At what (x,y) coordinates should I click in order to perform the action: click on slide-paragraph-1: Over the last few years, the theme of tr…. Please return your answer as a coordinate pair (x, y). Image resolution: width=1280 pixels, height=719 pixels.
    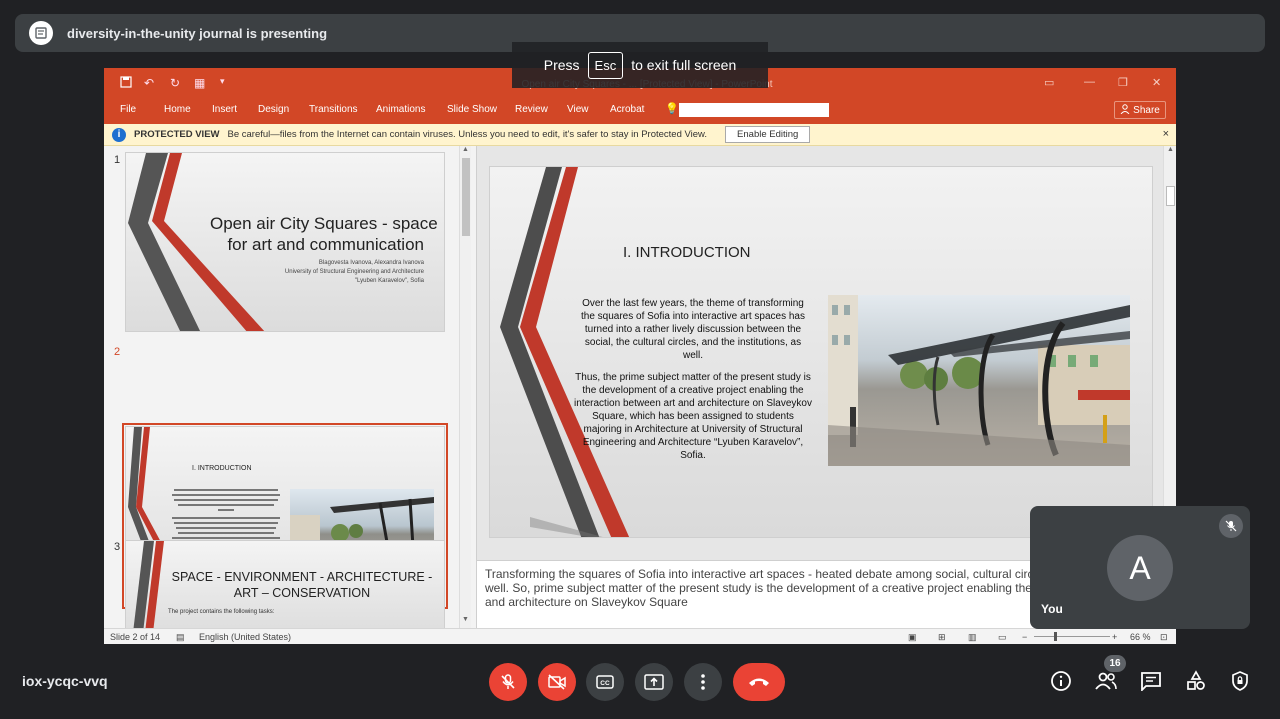
    Looking at the image, I should click on (692, 329).